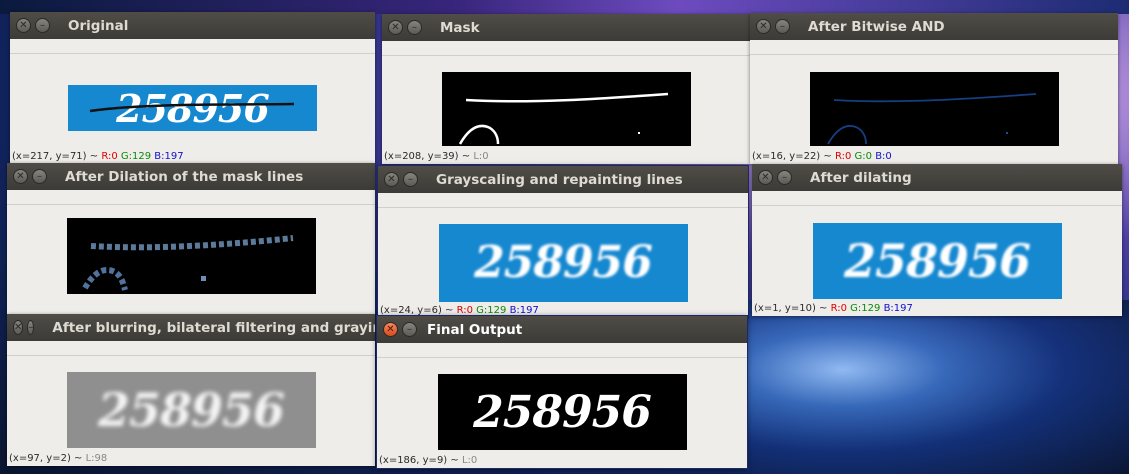 The height and width of the screenshot is (474, 1129). What do you see at coordinates (563, 118) in the screenshot?
I see `mask-lines` at bounding box center [563, 118].